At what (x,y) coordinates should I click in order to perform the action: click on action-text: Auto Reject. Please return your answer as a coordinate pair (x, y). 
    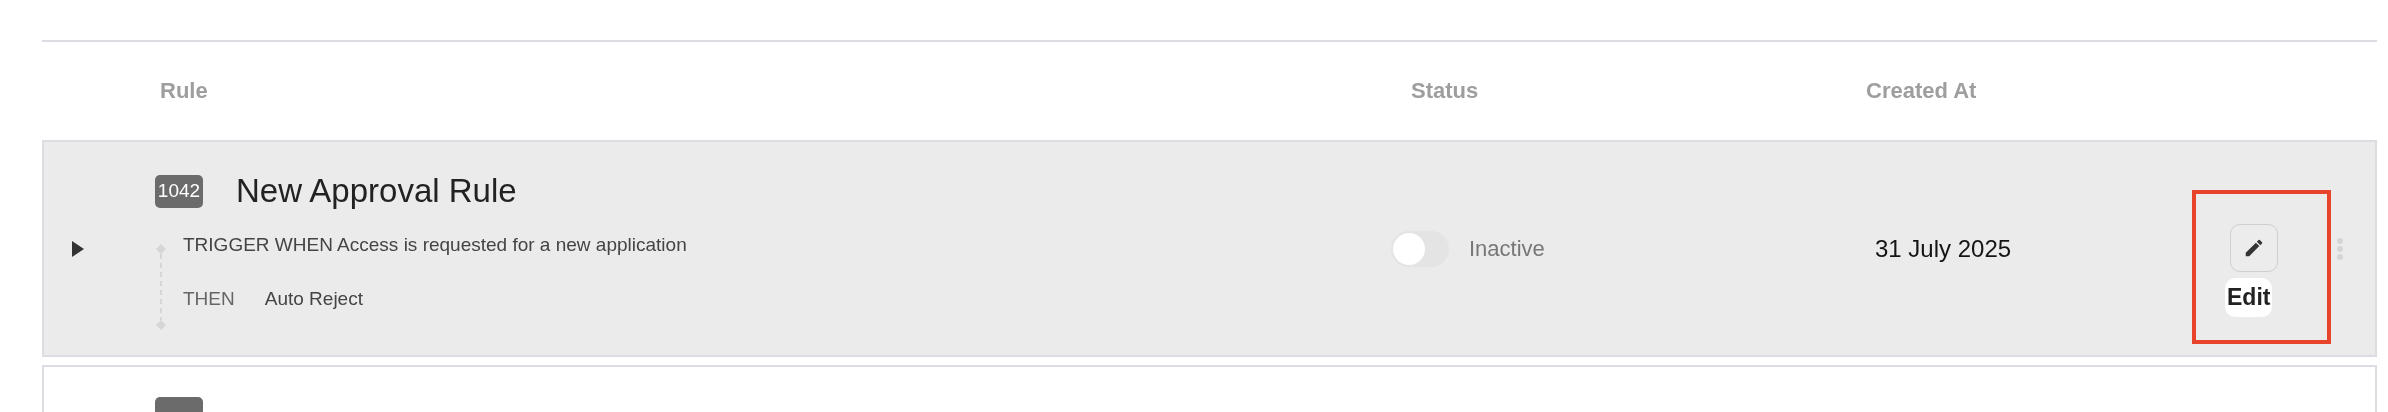
    Looking at the image, I should click on (313, 299).